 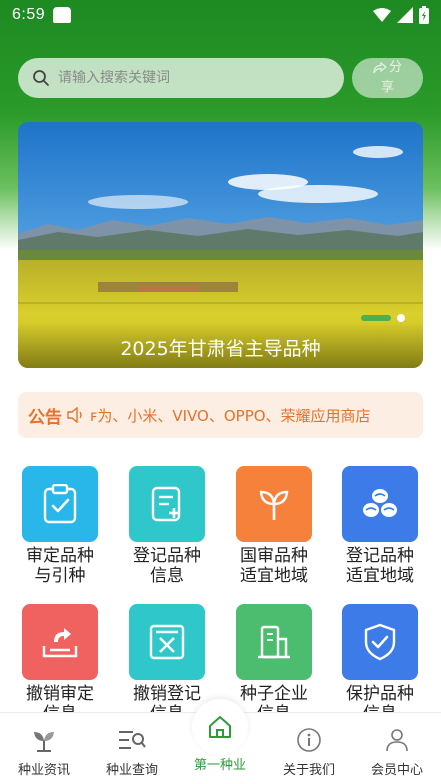 I want to click on nav-label-active: 第一种业, so click(x=219, y=765).